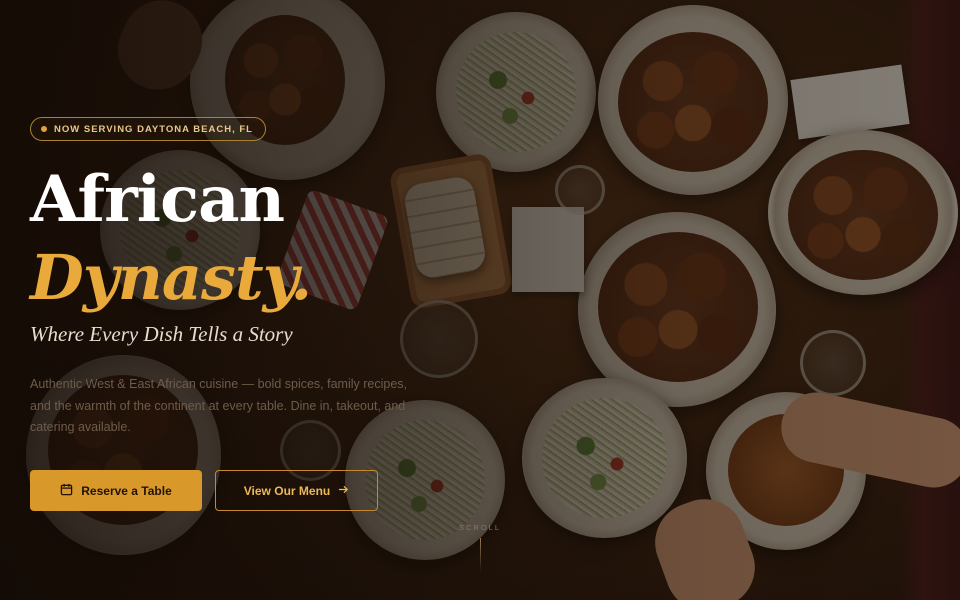  Describe the element at coordinates (157, 199) in the screenshot. I see `title-line-1: African` at that location.